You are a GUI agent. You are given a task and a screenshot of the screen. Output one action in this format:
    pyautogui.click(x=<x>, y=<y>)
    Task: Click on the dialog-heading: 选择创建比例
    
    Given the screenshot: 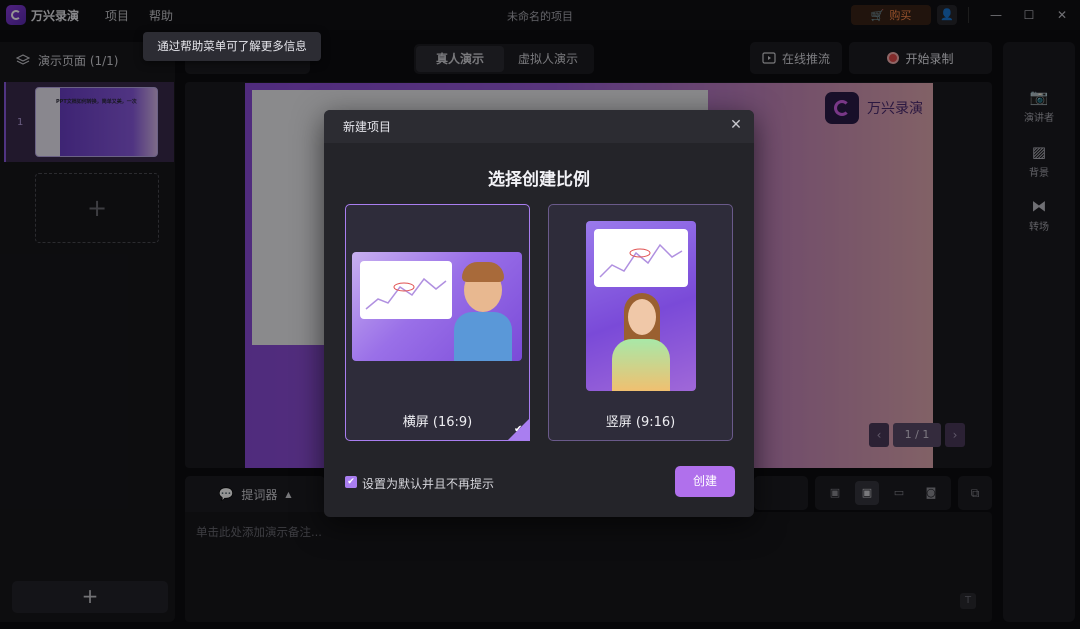 What is the action you would take?
    pyautogui.click(x=539, y=180)
    